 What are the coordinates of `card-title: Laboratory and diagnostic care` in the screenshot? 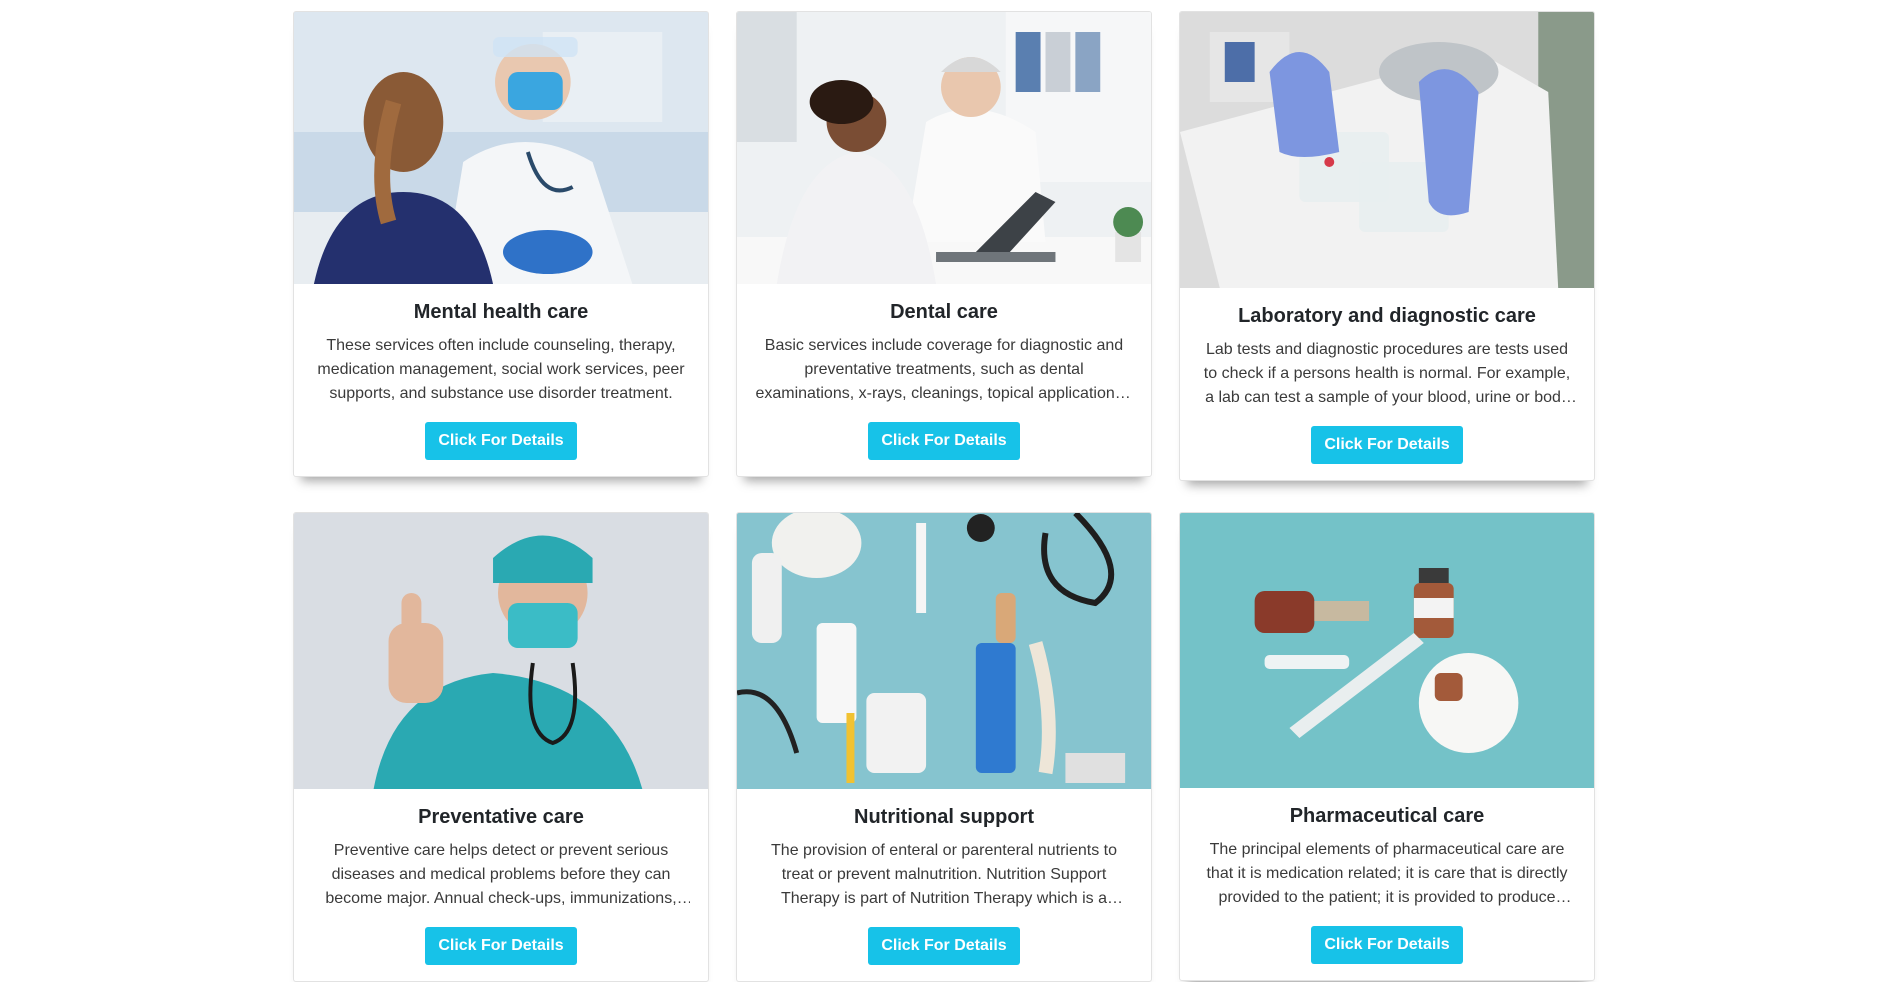 It's located at (1387, 316).